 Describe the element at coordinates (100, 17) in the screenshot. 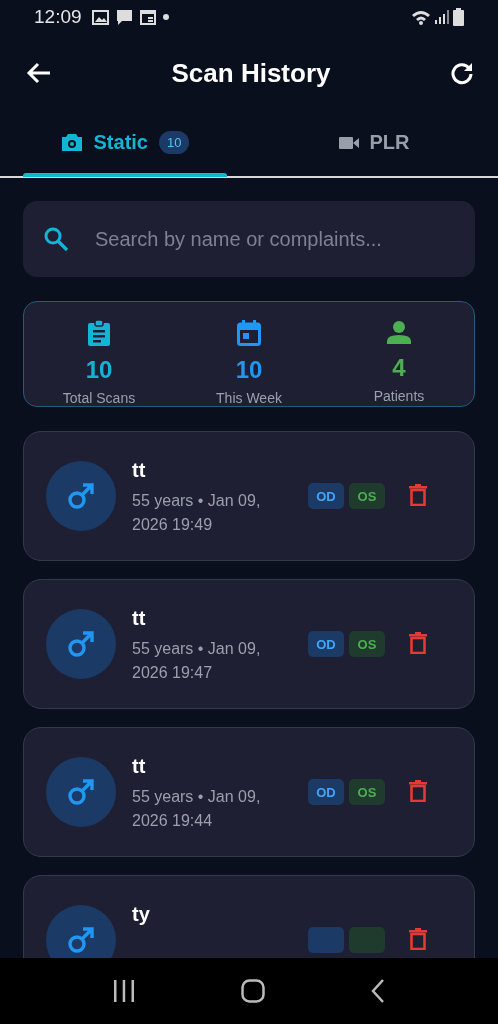

I see `image-icon` at that location.